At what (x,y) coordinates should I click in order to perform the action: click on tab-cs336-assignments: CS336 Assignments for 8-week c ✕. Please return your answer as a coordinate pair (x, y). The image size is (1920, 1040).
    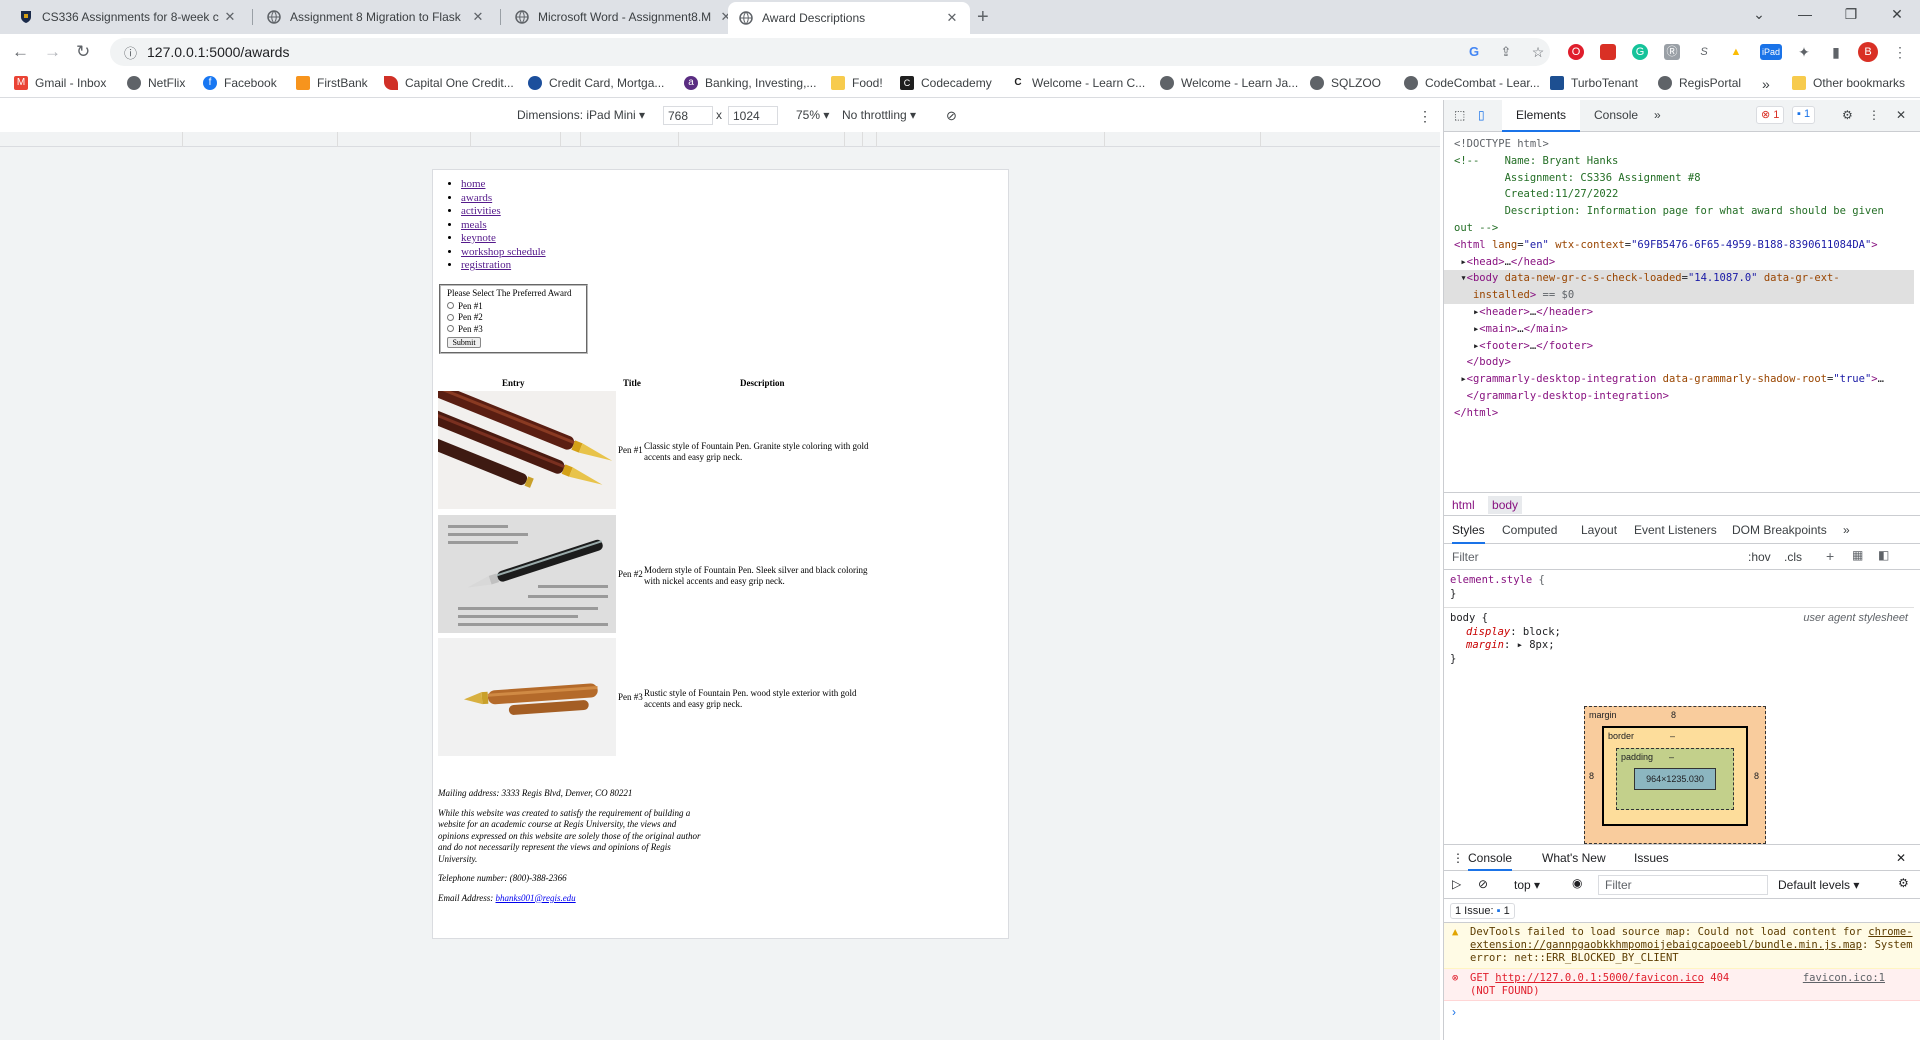
    Looking at the image, I should click on (128, 17).